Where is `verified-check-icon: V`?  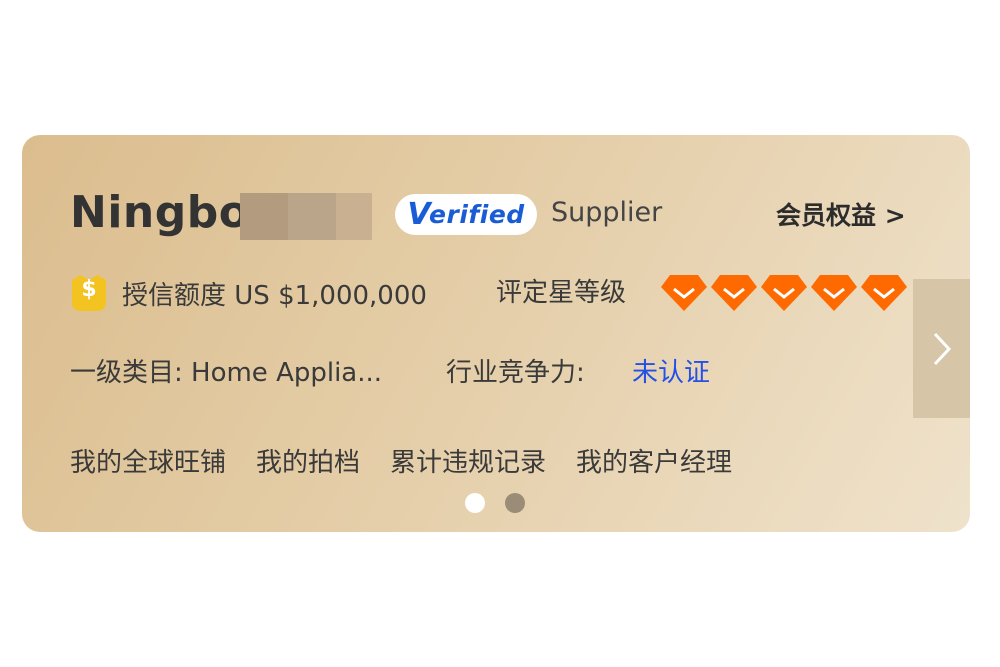
verified-check-icon: V is located at coordinates (419, 214).